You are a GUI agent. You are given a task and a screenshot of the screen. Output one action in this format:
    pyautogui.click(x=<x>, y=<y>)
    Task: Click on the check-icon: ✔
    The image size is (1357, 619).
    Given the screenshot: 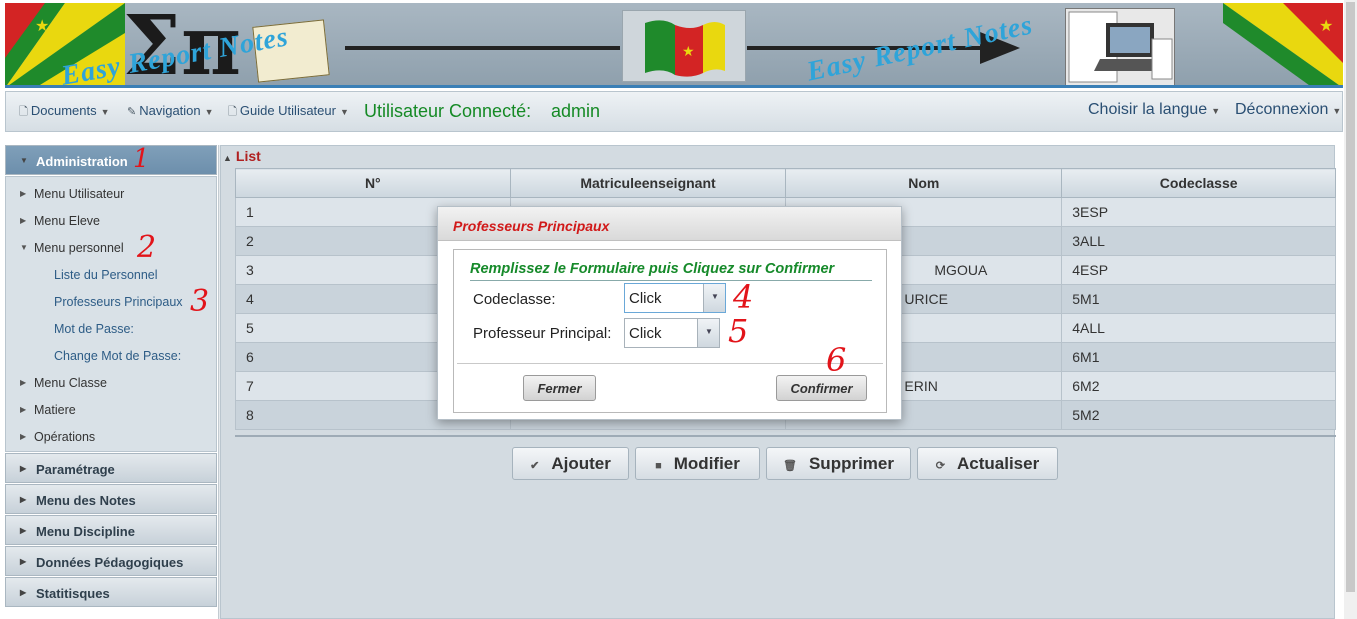 What is the action you would take?
    pyautogui.click(x=535, y=466)
    